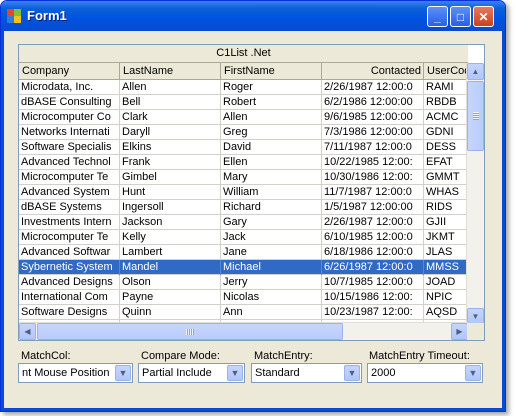 The height and width of the screenshot is (416, 516). What do you see at coordinates (446, 147) in the screenshot?
I see `table-cell: DESS` at bounding box center [446, 147].